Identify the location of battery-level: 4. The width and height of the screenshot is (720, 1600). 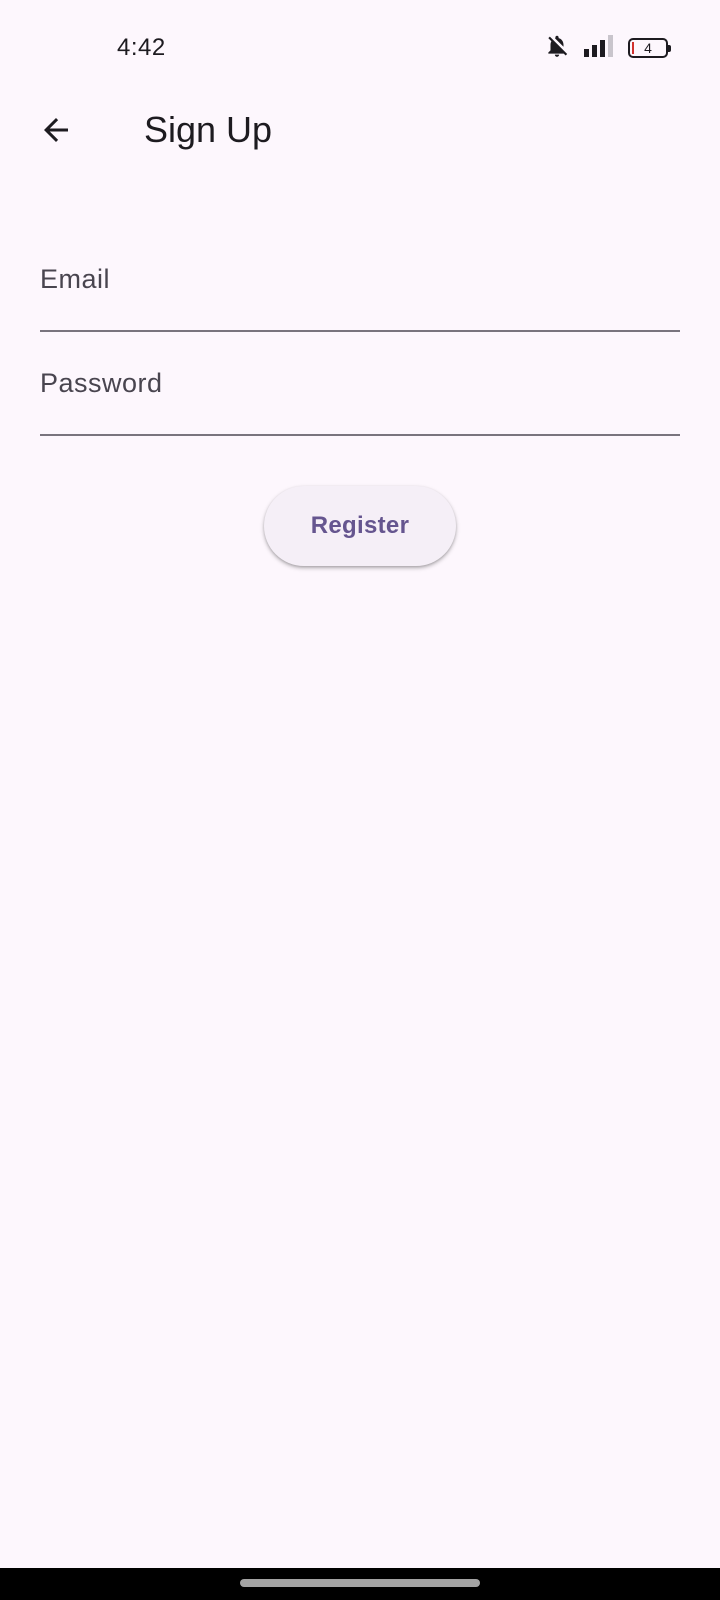
(648, 48).